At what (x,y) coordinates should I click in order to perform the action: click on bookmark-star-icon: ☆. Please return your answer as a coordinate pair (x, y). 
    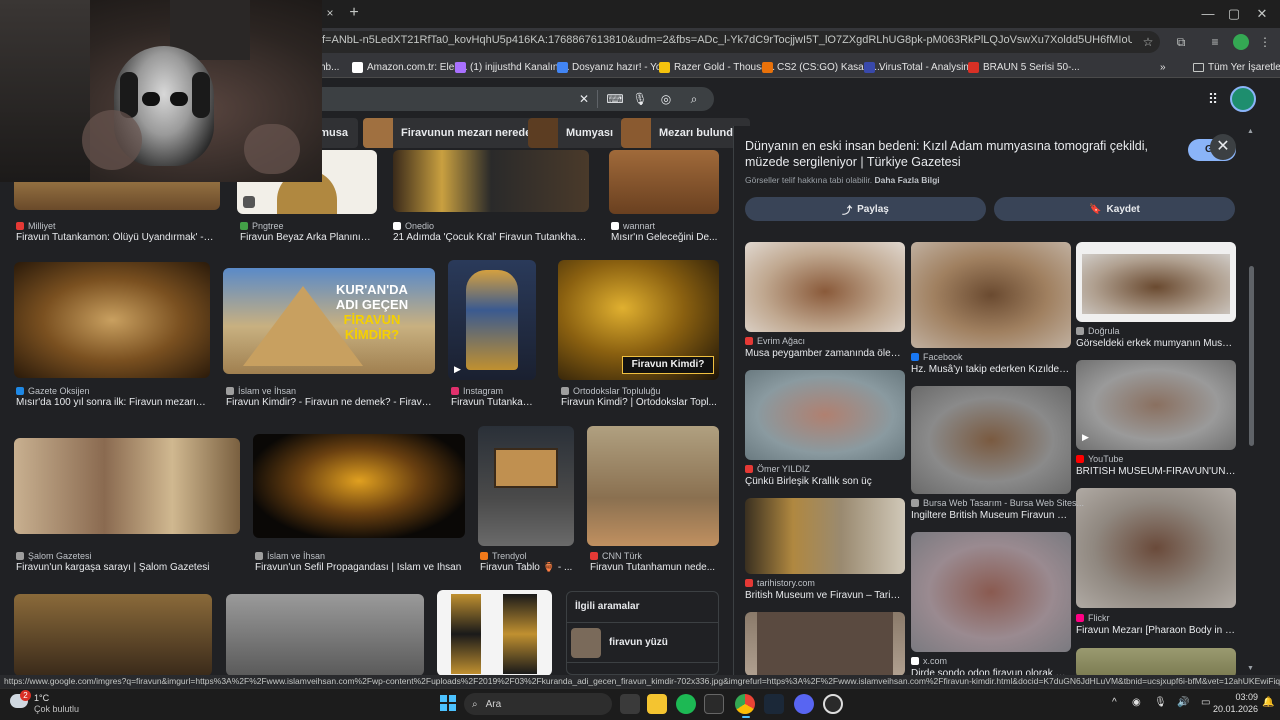
    Looking at the image, I should click on (1148, 42).